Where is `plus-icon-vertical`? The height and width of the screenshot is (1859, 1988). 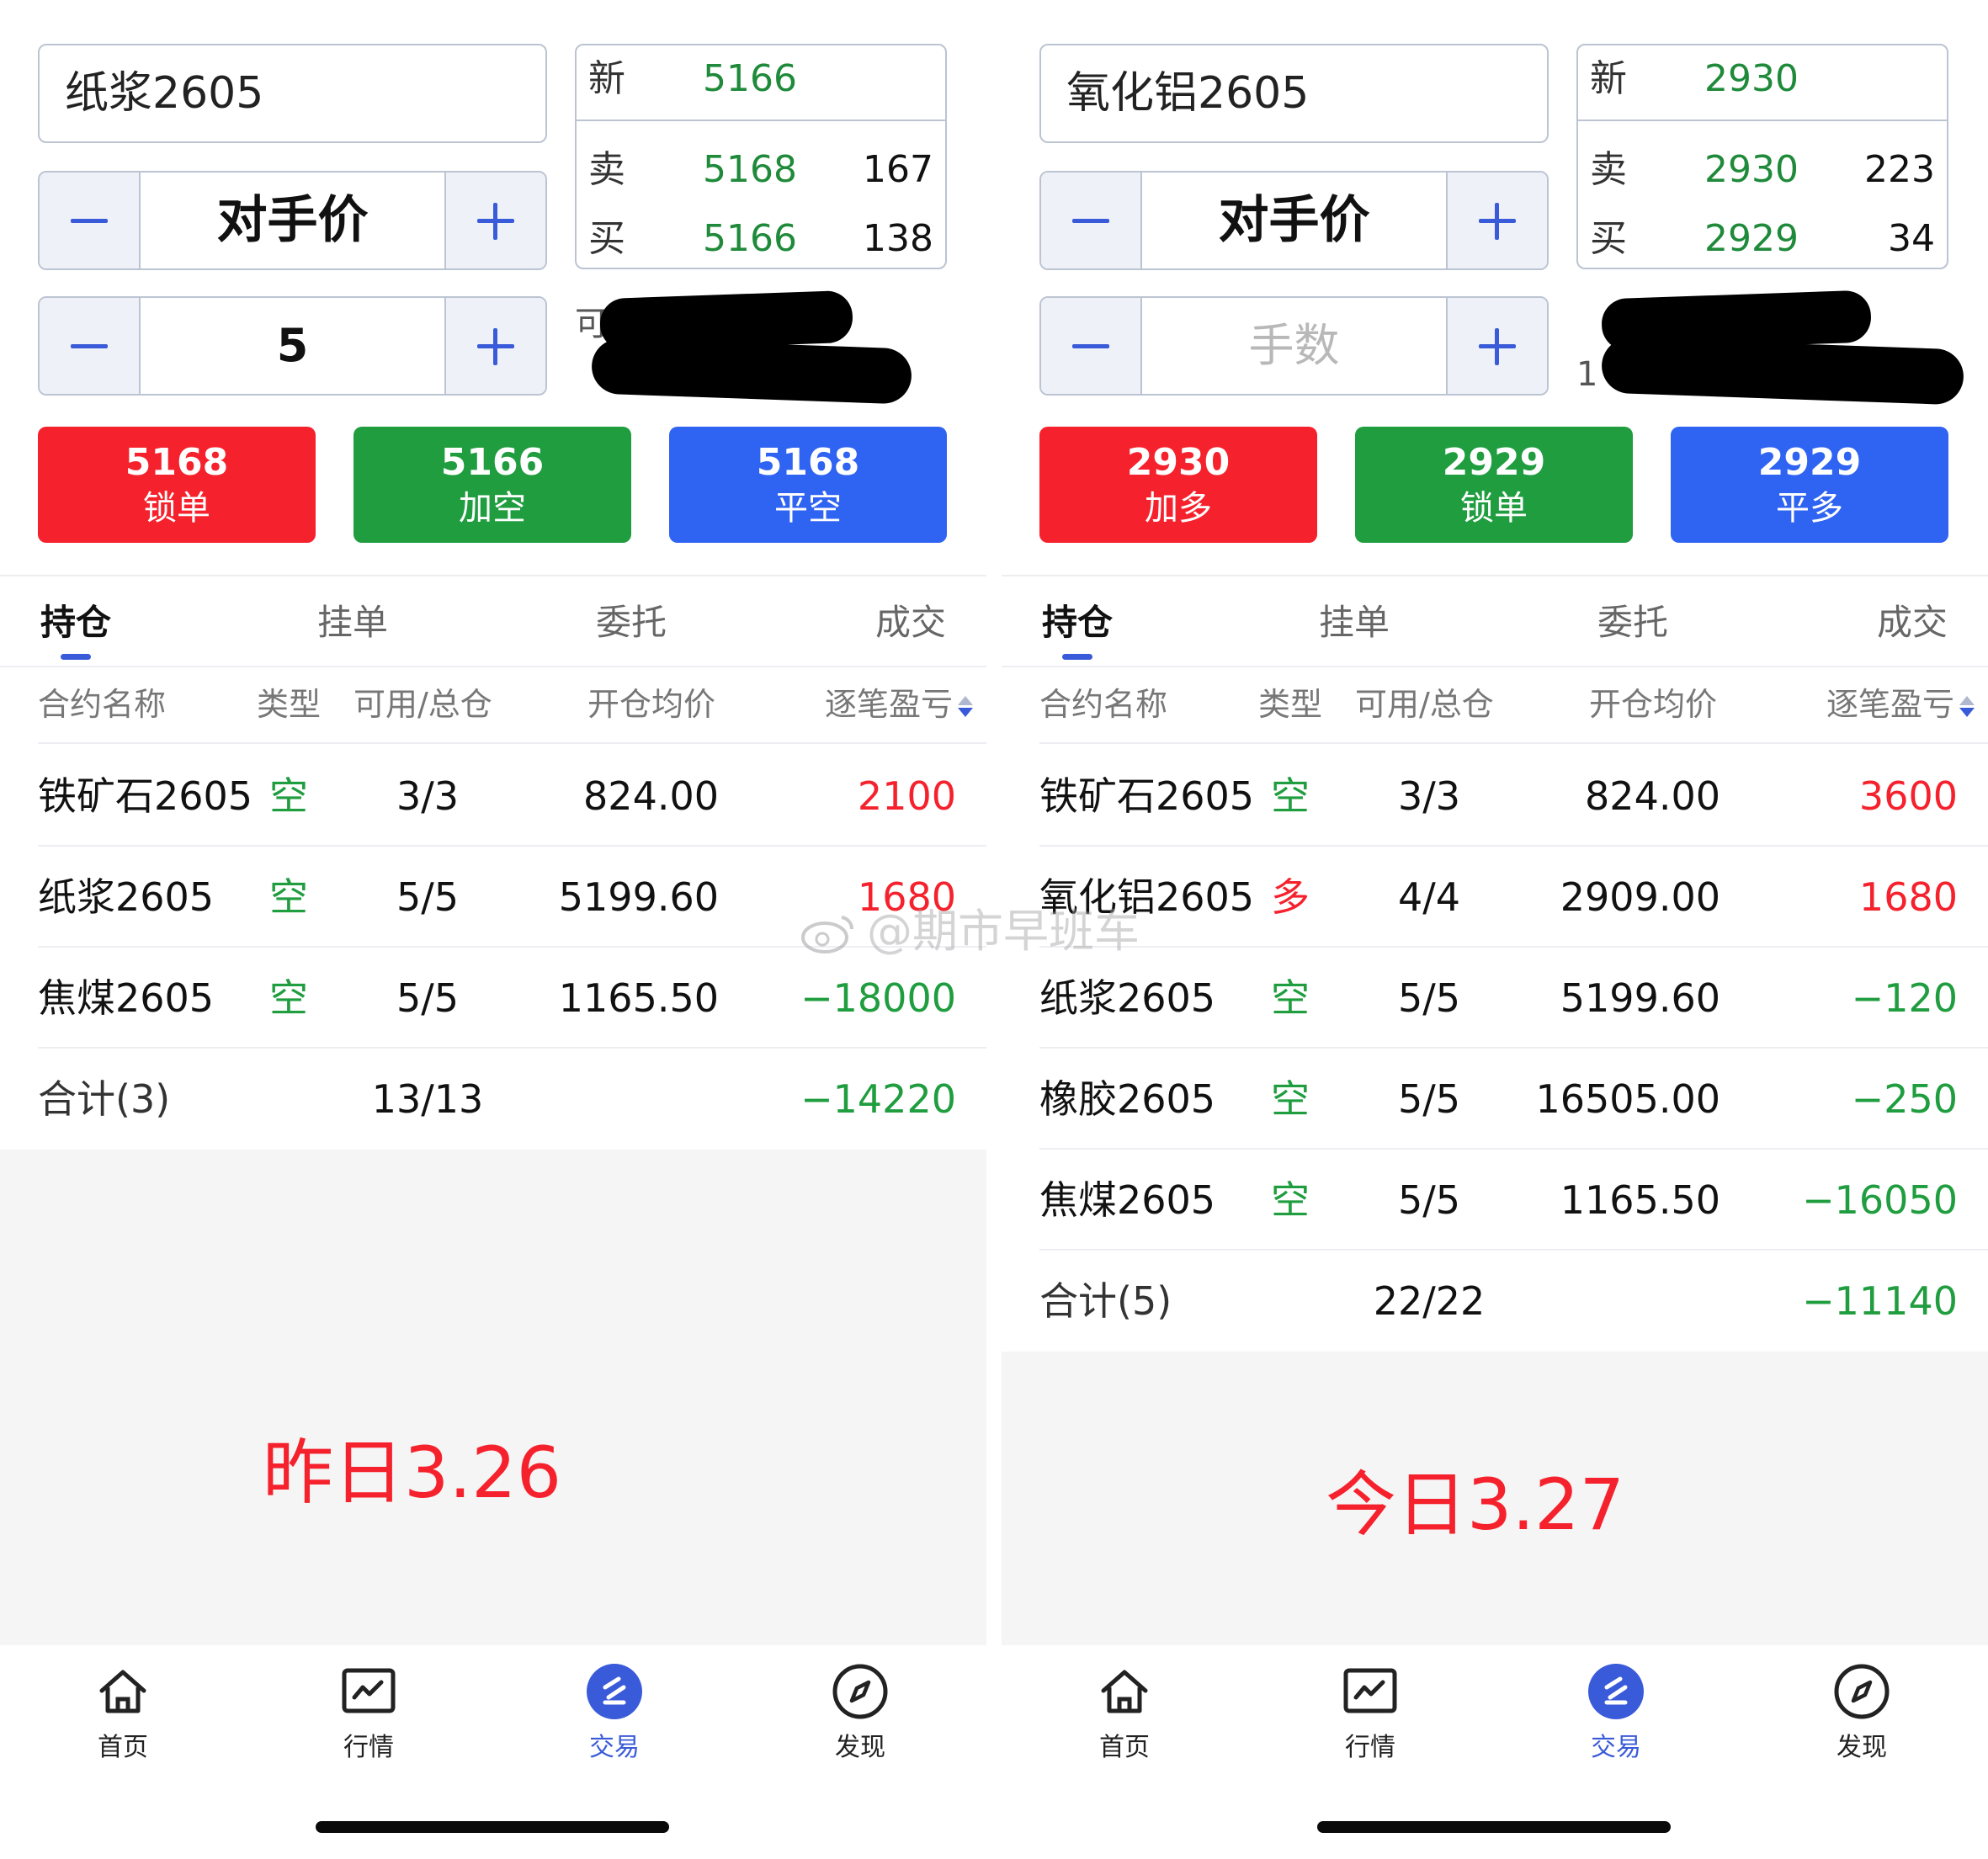 plus-icon-vertical is located at coordinates (495, 222).